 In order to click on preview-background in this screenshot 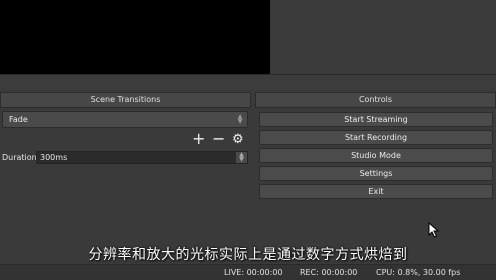, I will do `click(383, 37)`.